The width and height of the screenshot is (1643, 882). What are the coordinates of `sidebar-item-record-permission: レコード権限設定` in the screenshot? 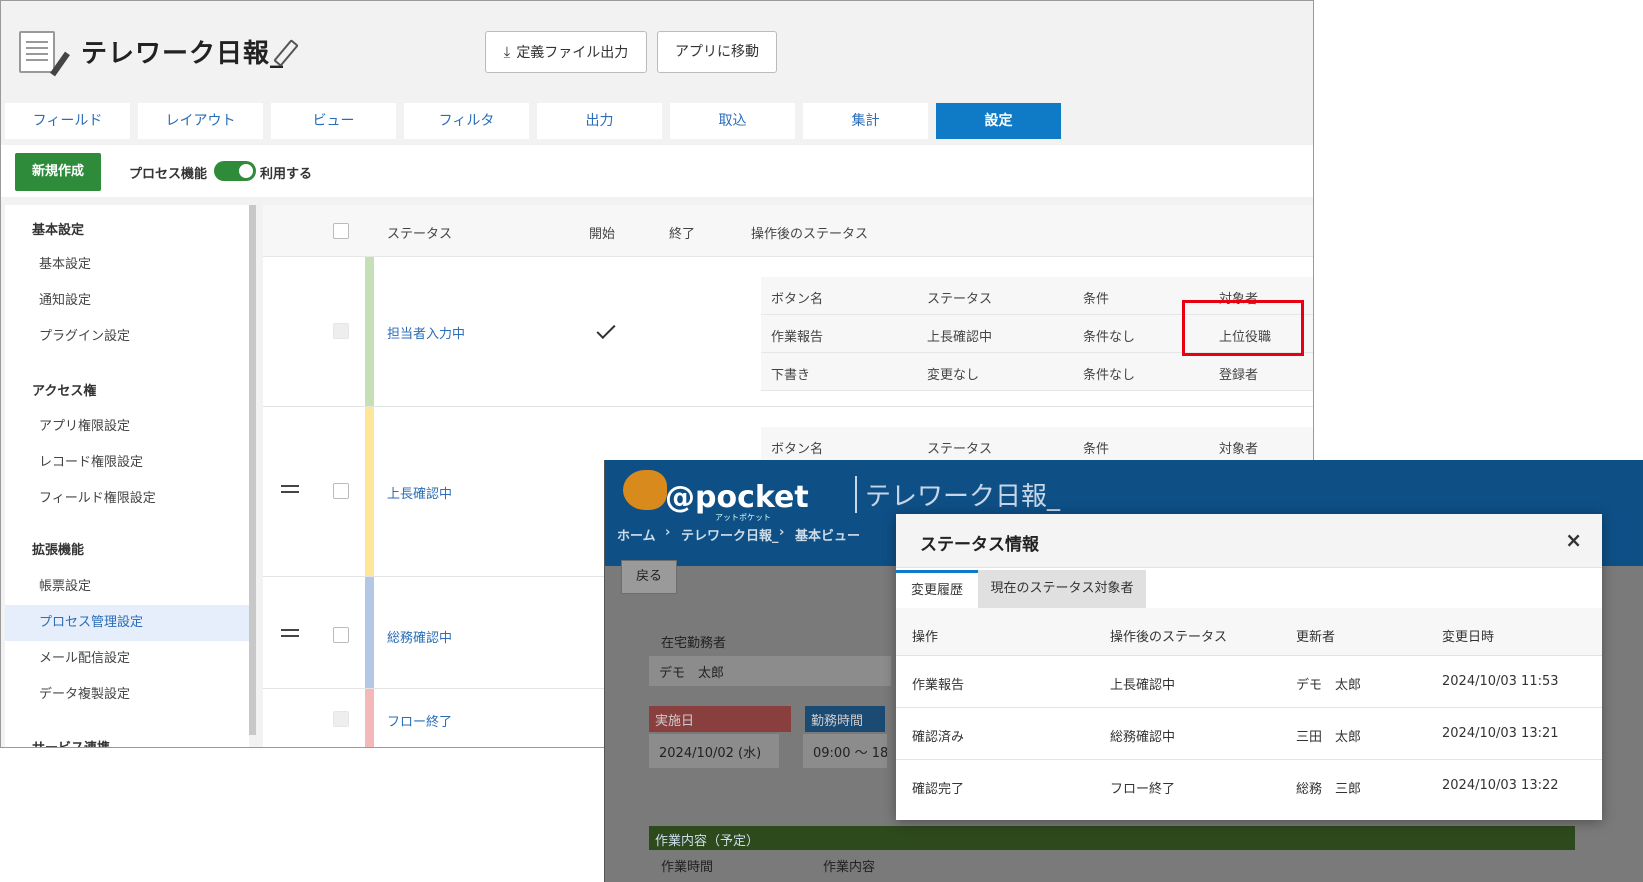 It's located at (127, 463).